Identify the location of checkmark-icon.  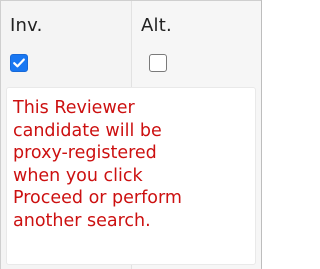
(19, 63).